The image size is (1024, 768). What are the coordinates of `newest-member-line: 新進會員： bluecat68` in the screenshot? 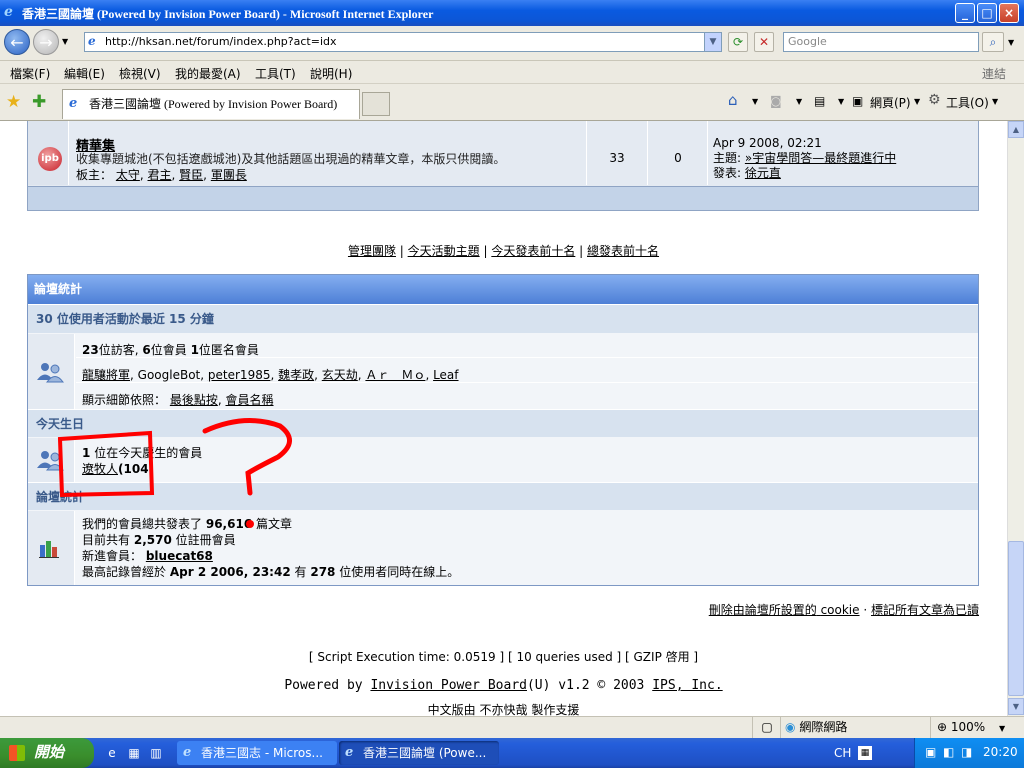 It's located at (147, 555).